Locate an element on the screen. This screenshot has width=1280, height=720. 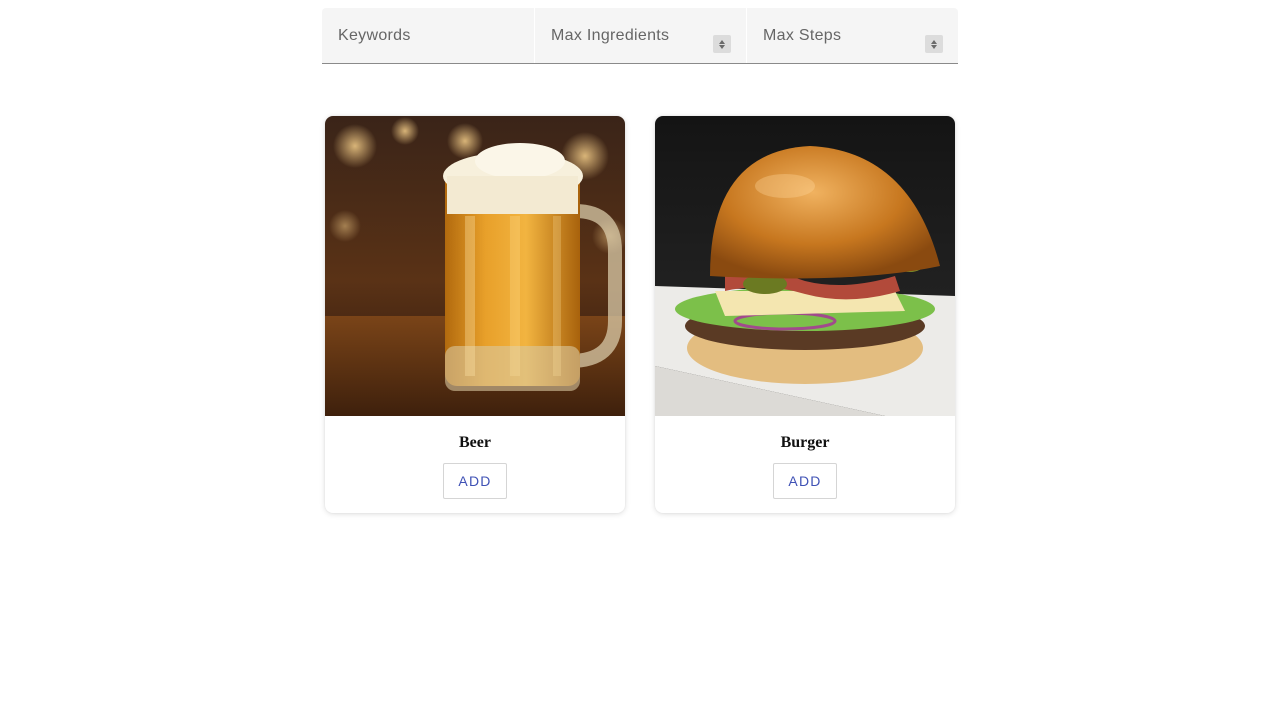
max-ingredients-stepper is located at coordinates (722, 44).